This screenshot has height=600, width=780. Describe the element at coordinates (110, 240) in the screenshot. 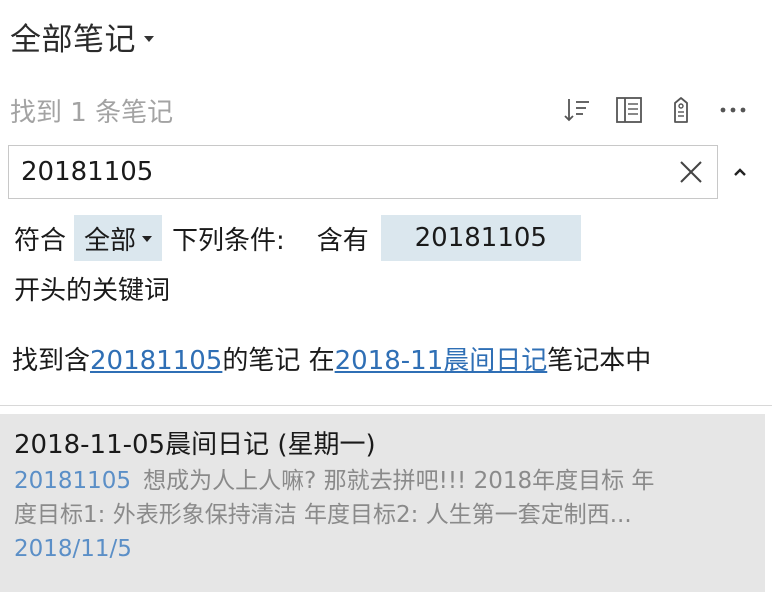

I see `match-type-value: 全部` at that location.